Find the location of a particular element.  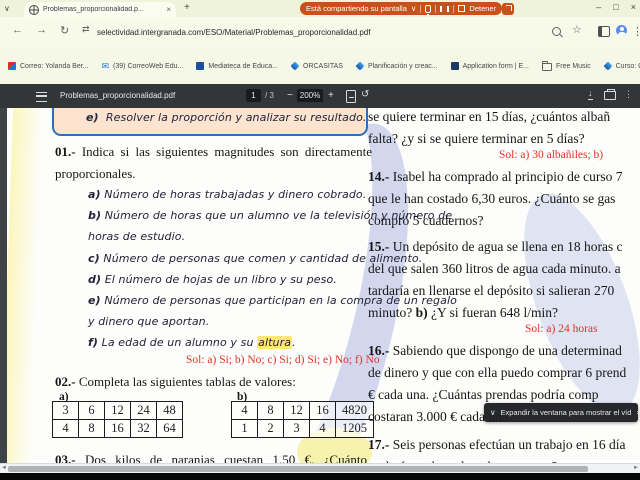

table-row: 3 6 12 24 48 is located at coordinates (117, 410).